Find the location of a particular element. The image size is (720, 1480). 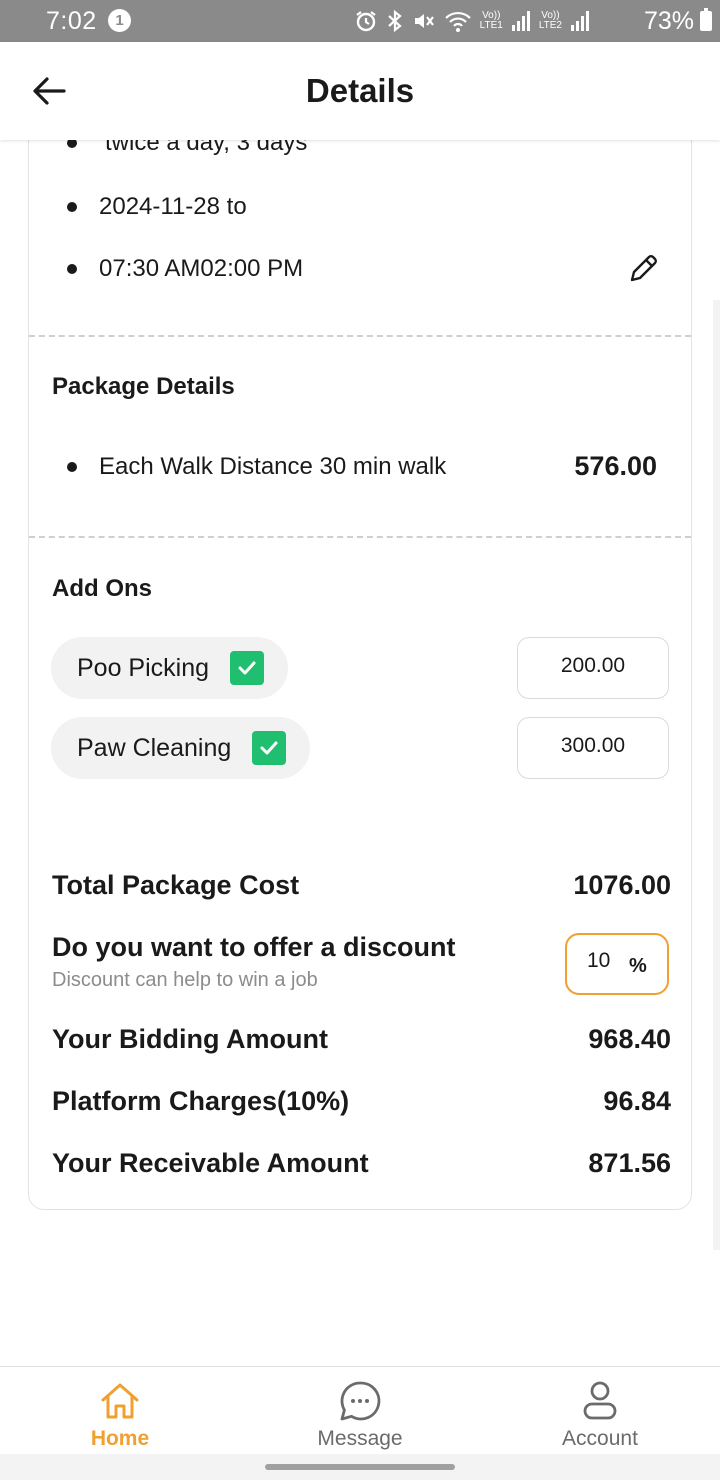

schedule-date-item: 2024-11-28 to is located at coordinates (157, 207).